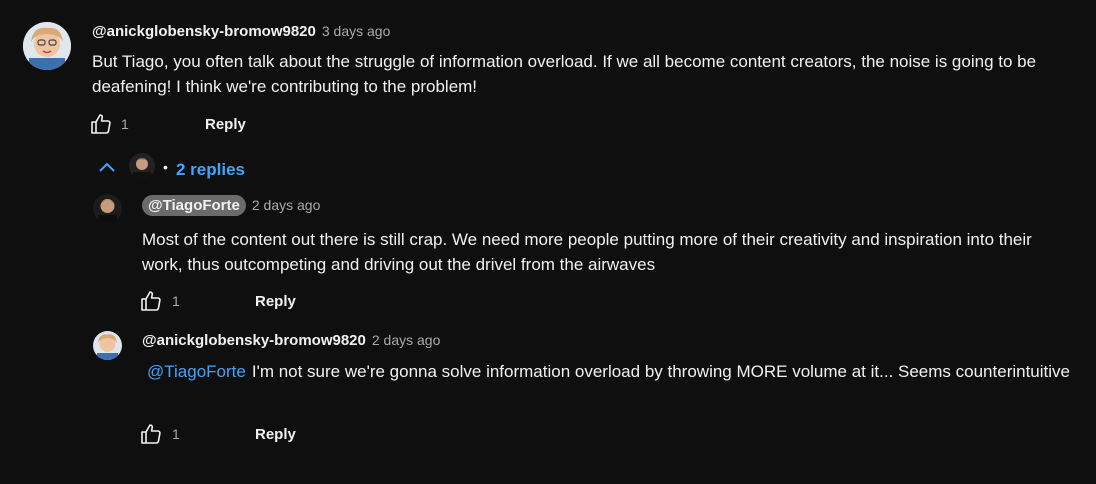 This screenshot has width=1096, height=484. I want to click on replies-toggle: • 2 replies, so click(172, 168).